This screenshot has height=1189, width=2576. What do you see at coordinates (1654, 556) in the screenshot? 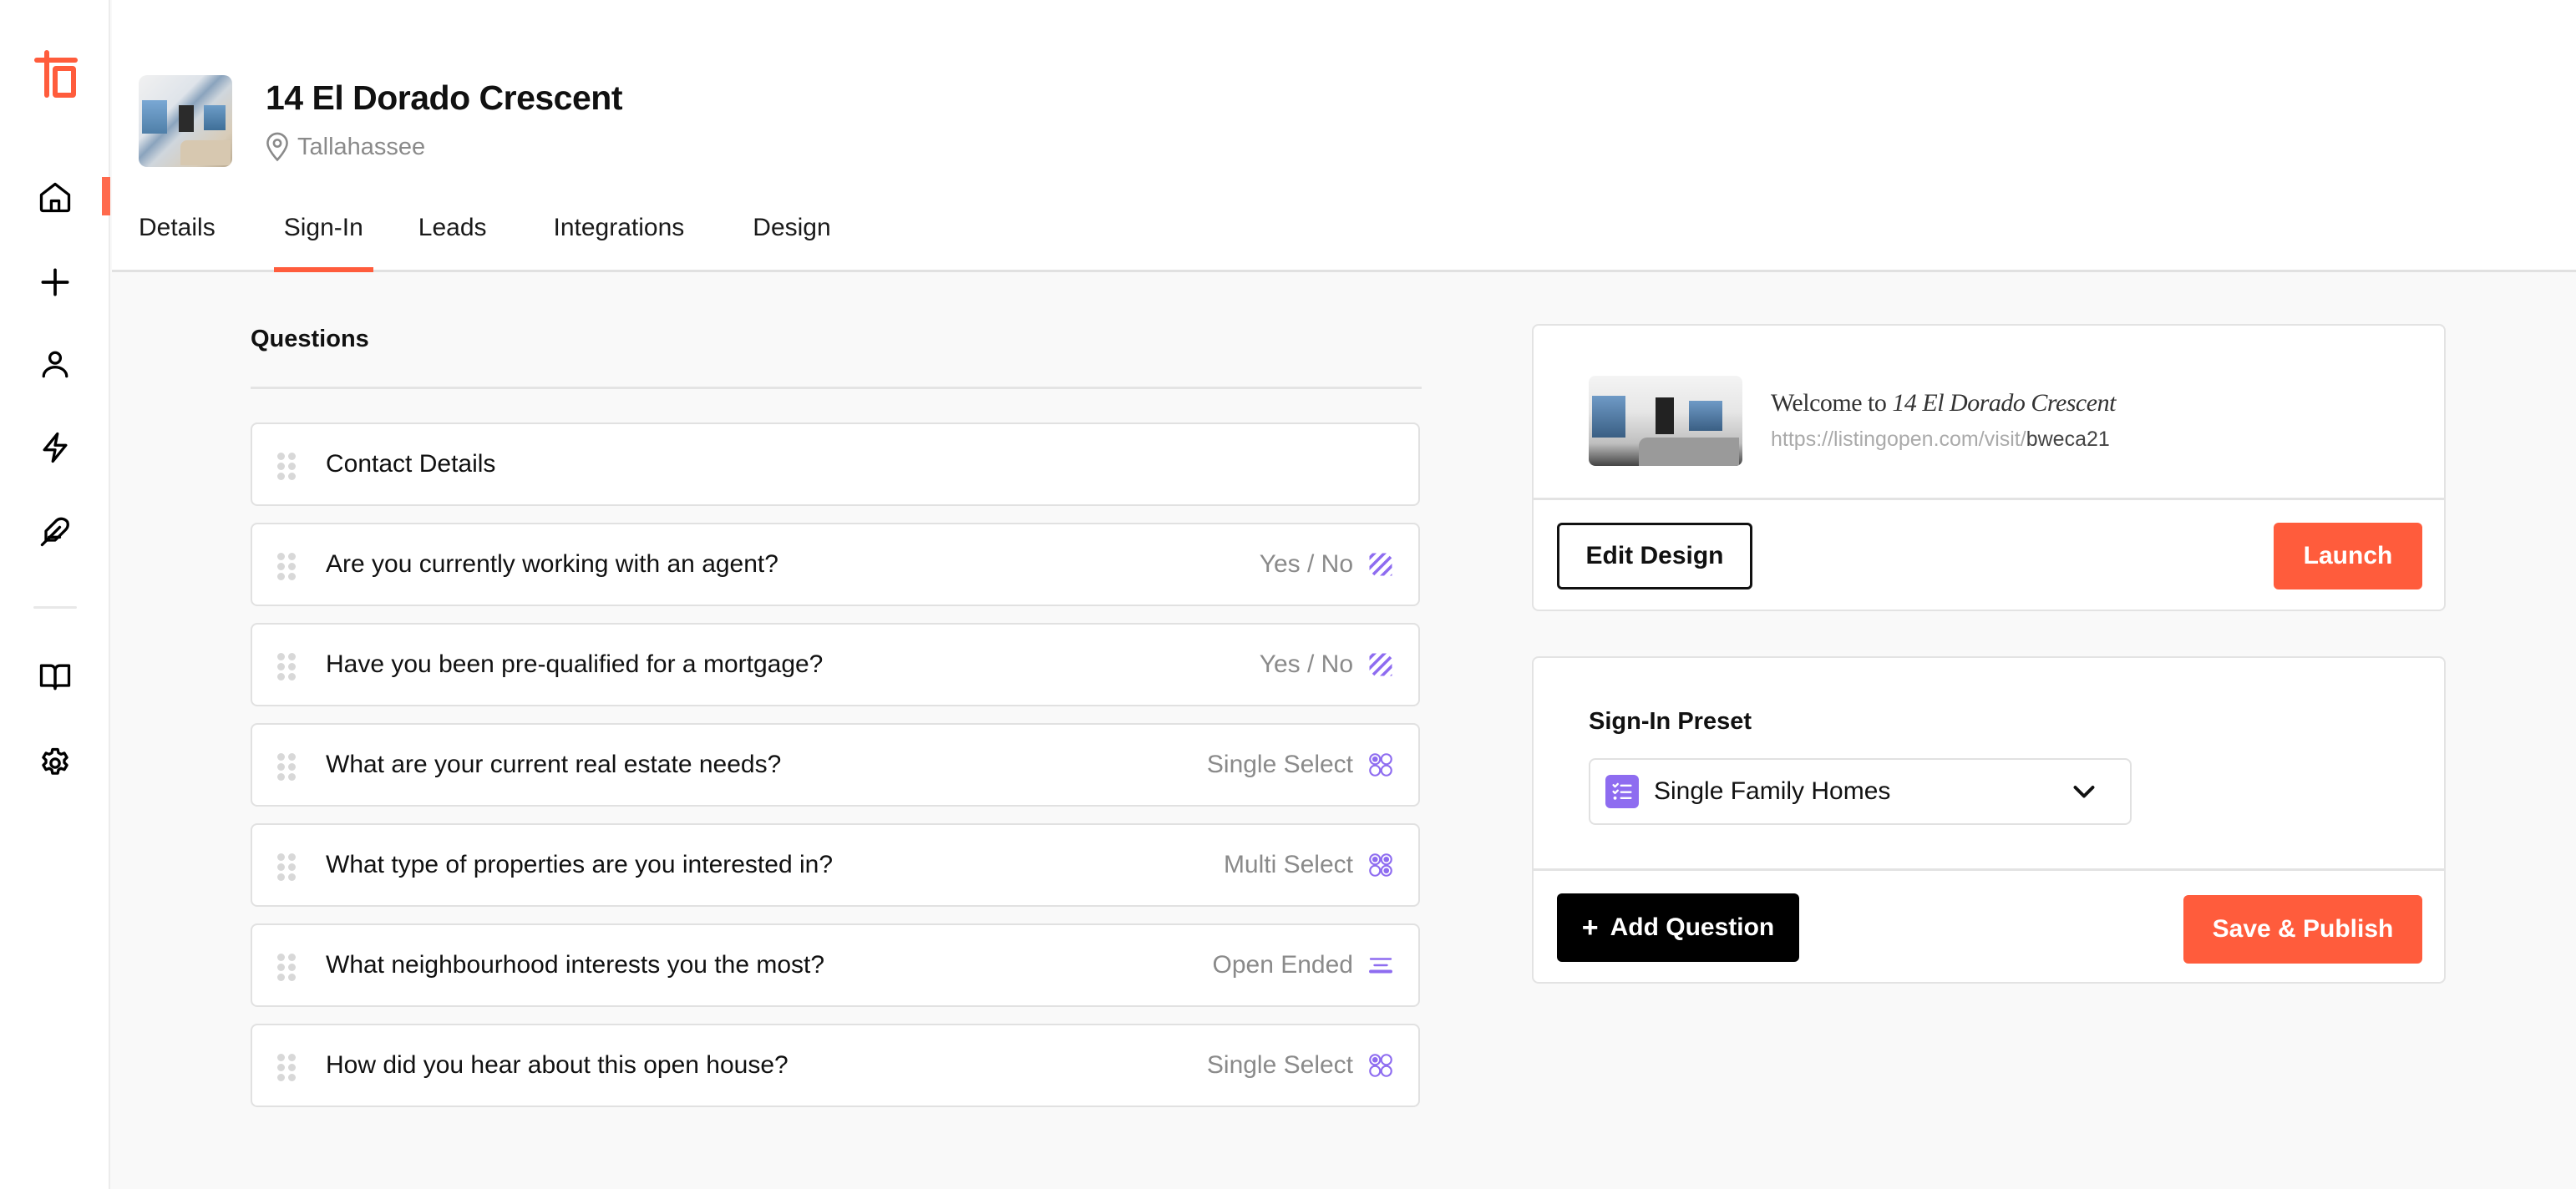
I see `edit-design-button: Edit Design` at bounding box center [1654, 556].